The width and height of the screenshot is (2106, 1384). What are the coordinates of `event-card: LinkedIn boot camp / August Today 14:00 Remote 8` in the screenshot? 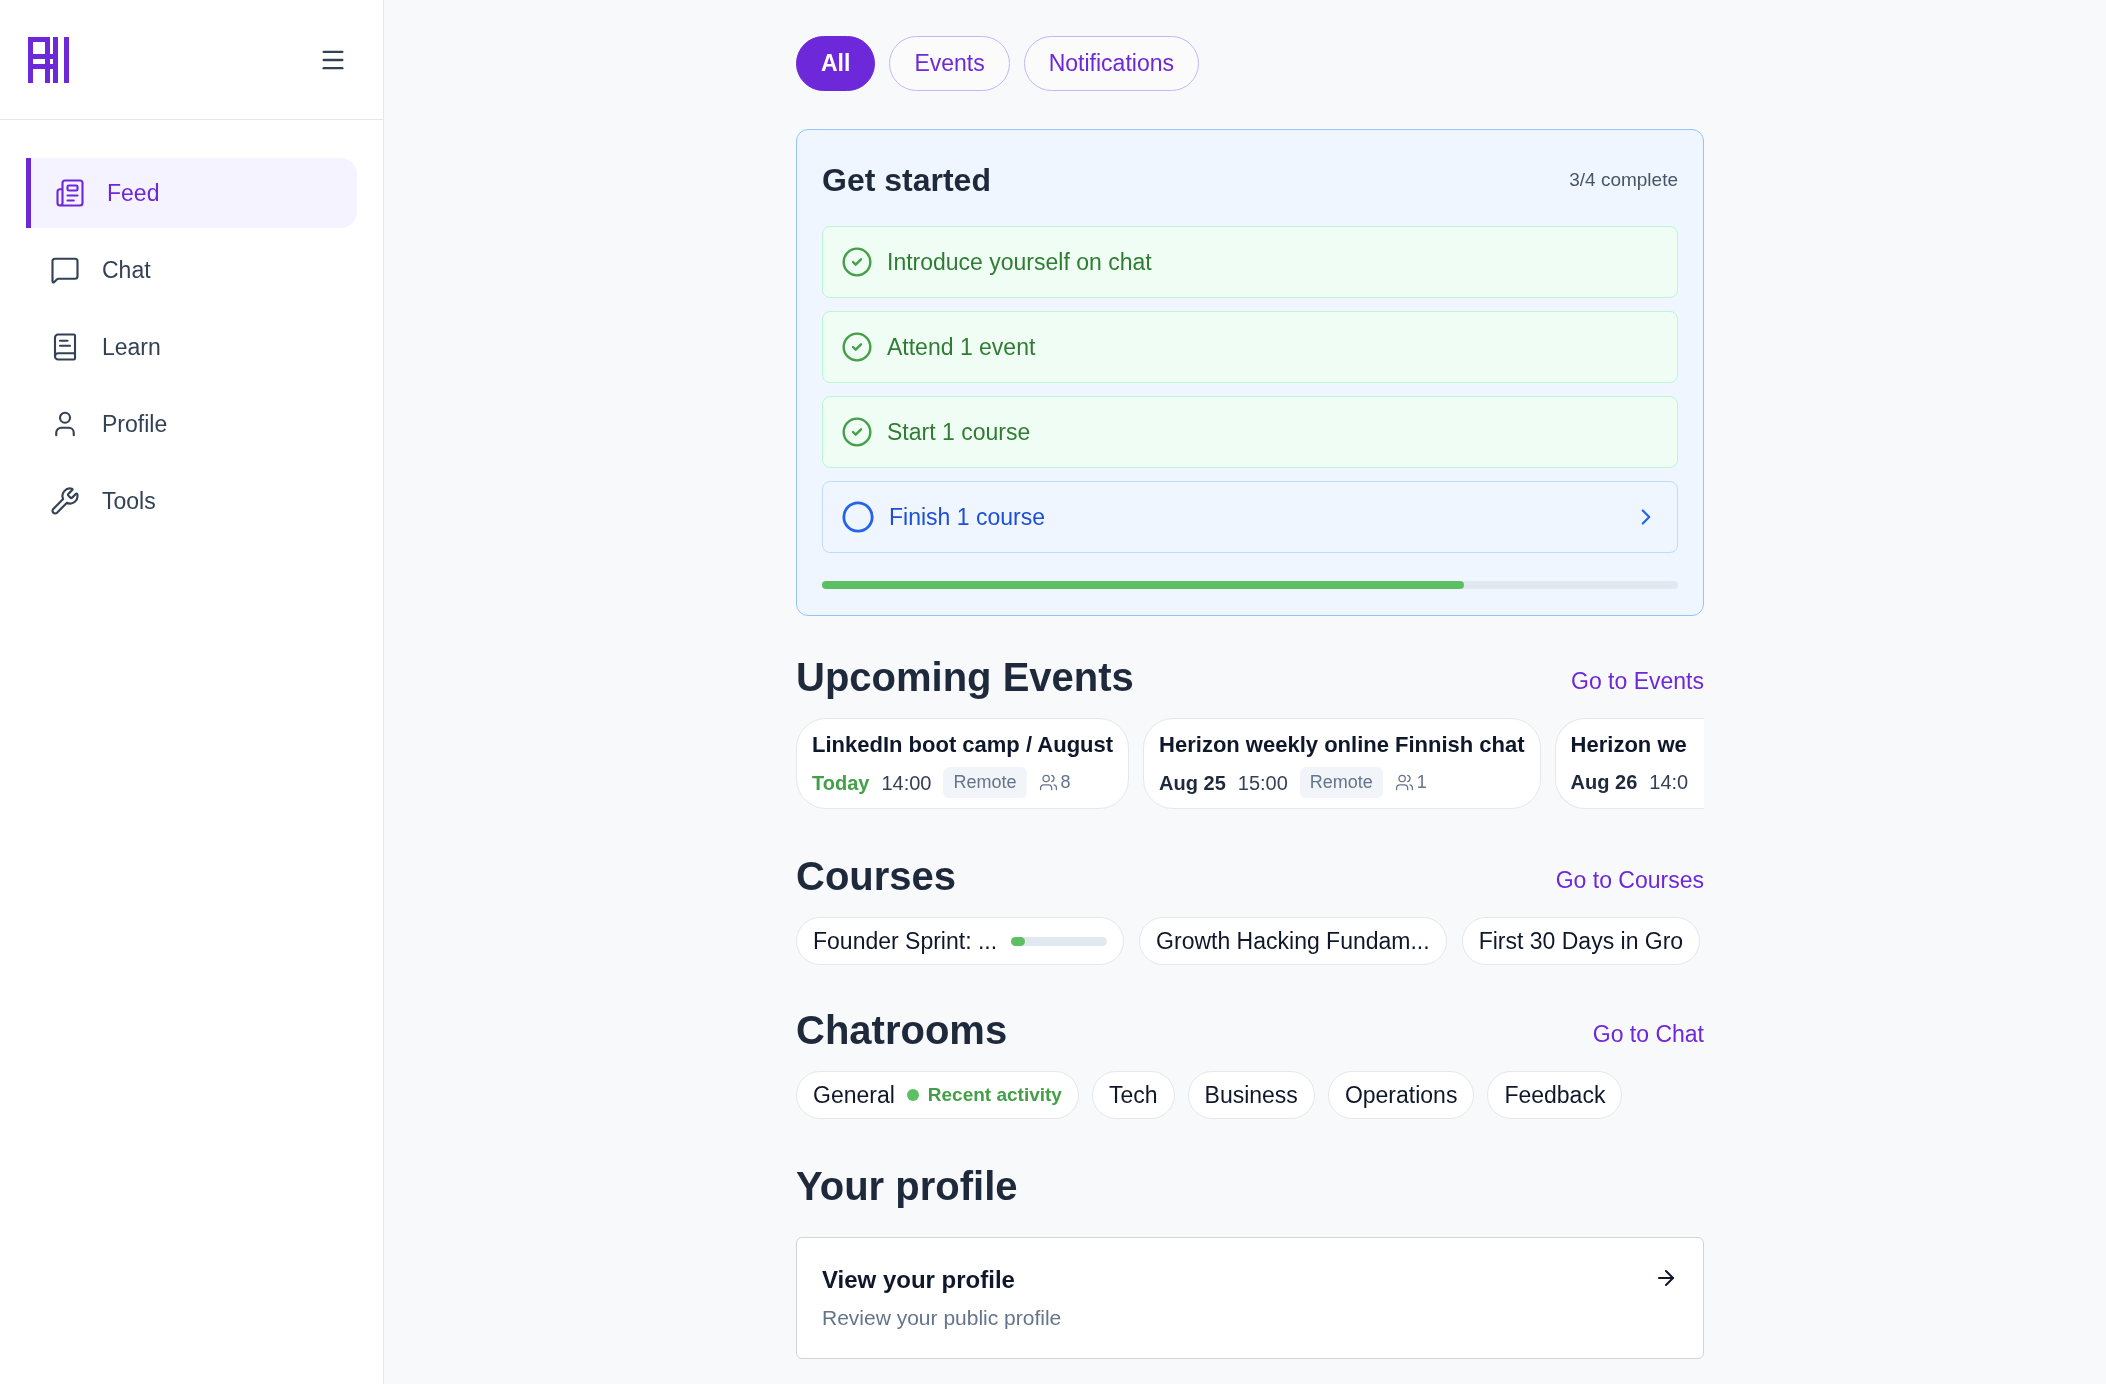 It's located at (963, 763).